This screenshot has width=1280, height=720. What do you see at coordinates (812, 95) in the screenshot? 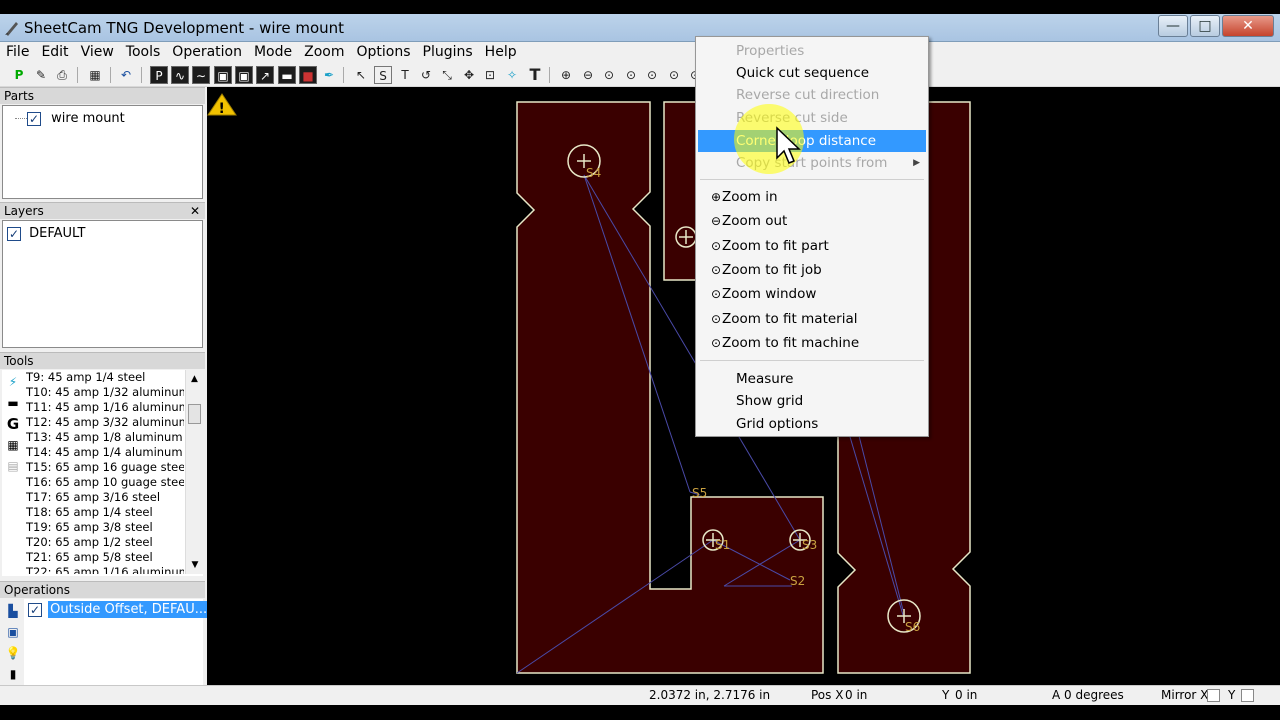
I see `ctx-reverse-cut-direction: Reverse cut direction` at bounding box center [812, 95].